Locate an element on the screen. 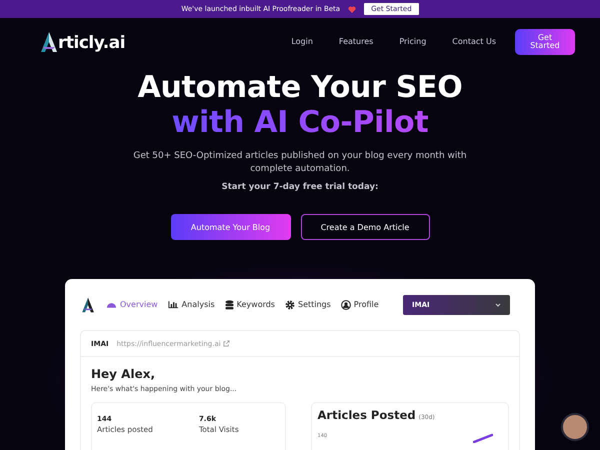  heart-icon is located at coordinates (352, 9).